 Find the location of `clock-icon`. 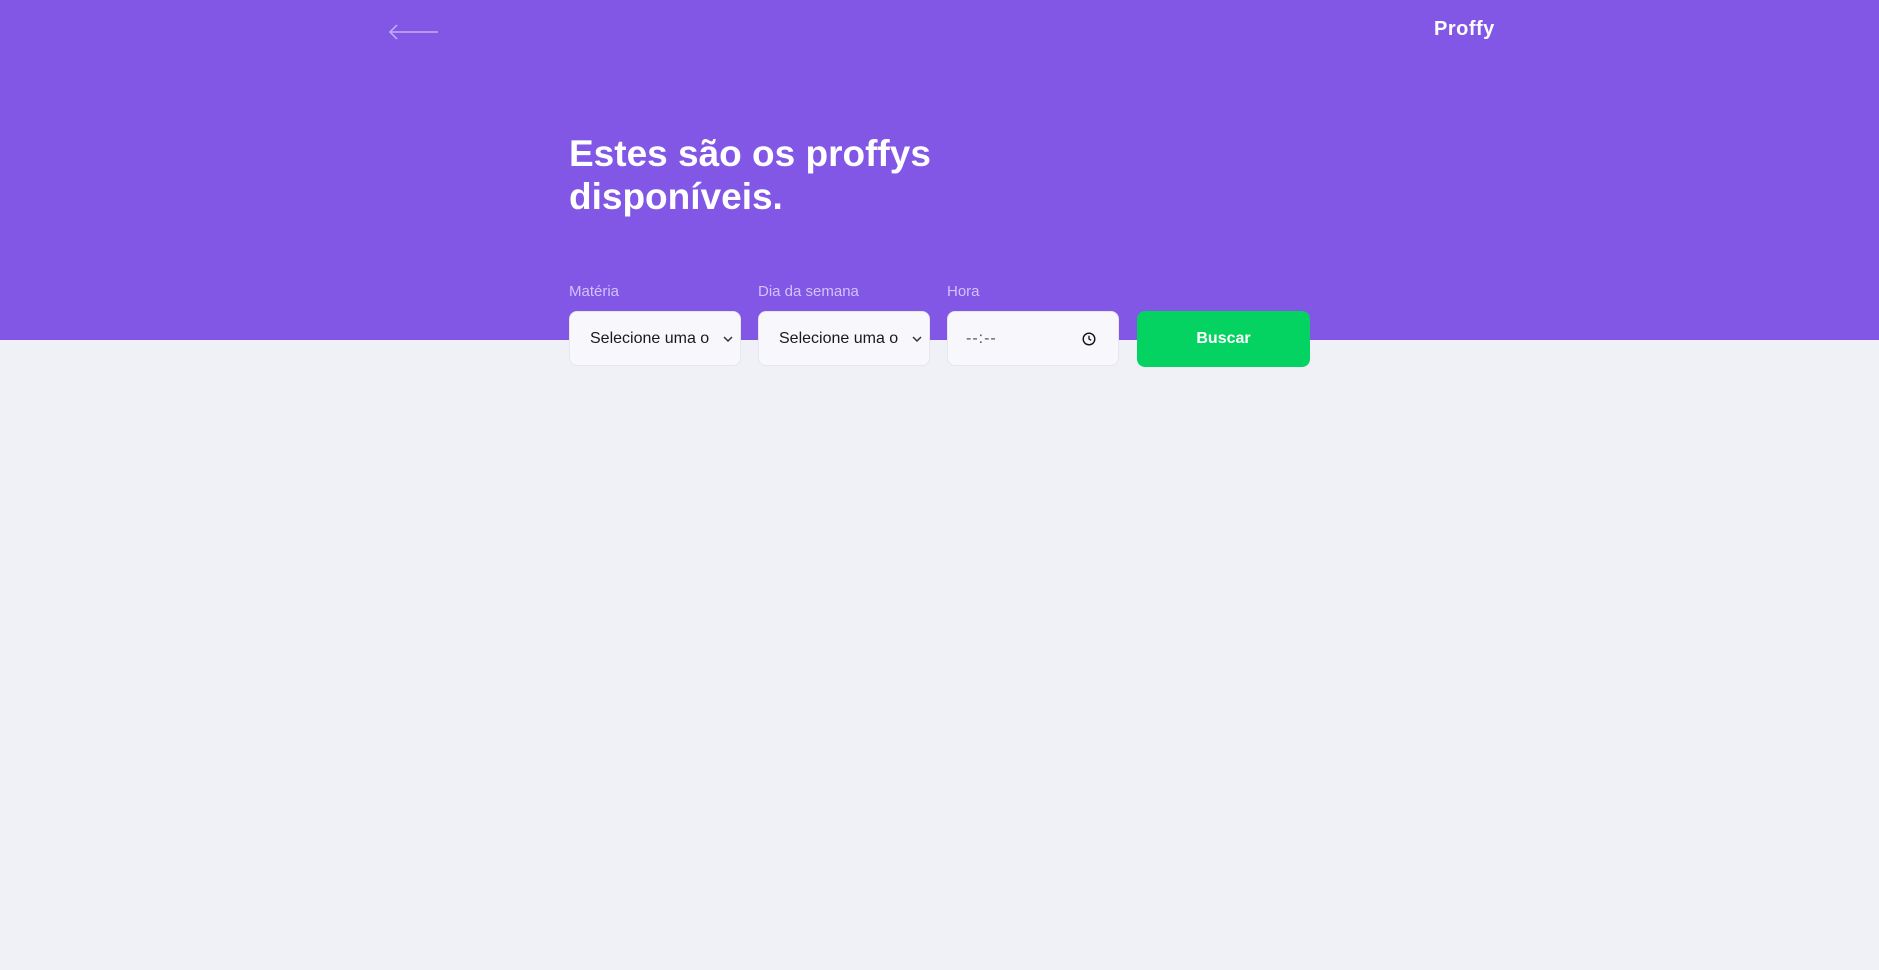

clock-icon is located at coordinates (1089, 339).